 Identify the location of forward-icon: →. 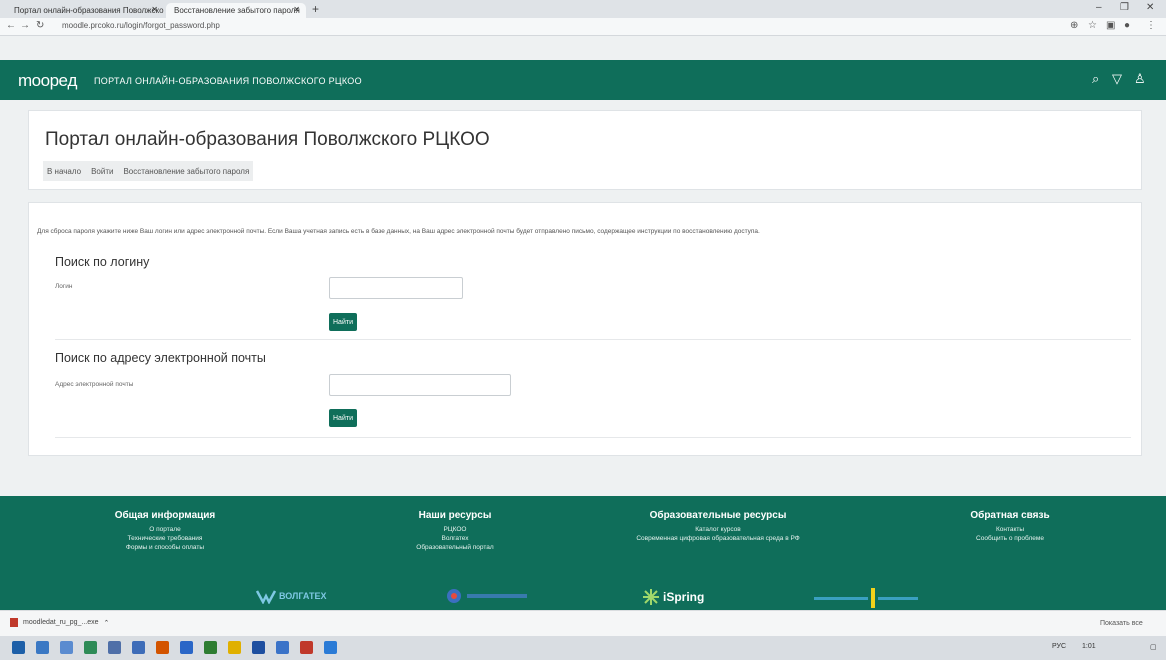
(25, 25).